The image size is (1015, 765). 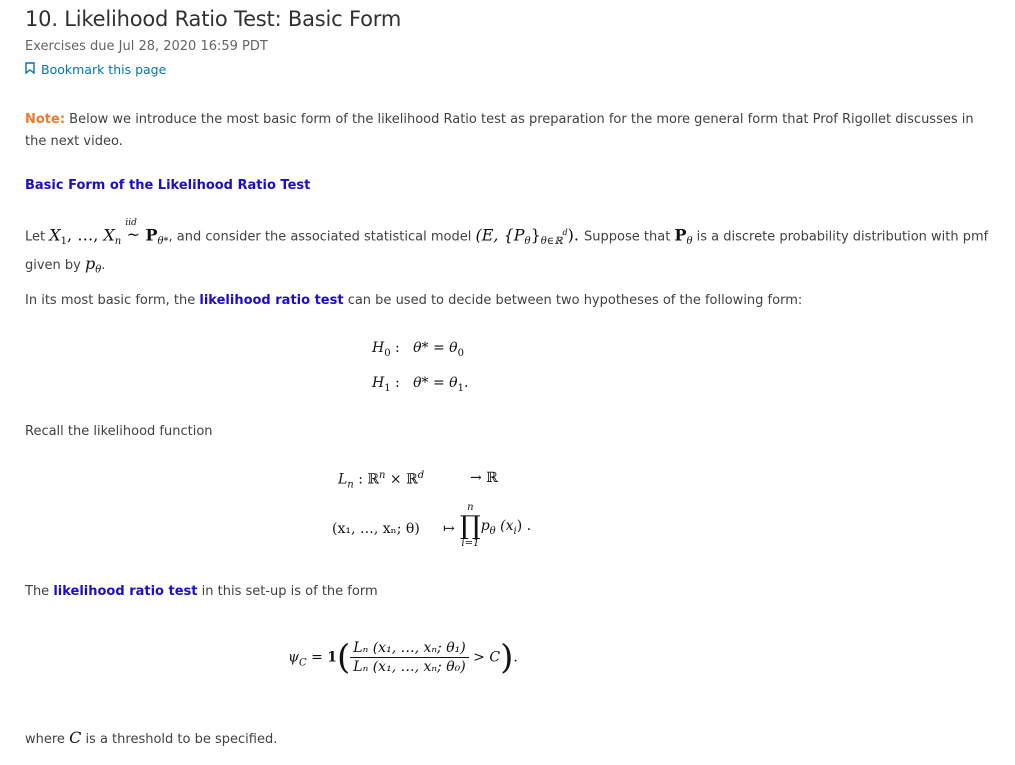 I want to click on threshold-text: where C is a threshold to be specified., so click(x=151, y=737).